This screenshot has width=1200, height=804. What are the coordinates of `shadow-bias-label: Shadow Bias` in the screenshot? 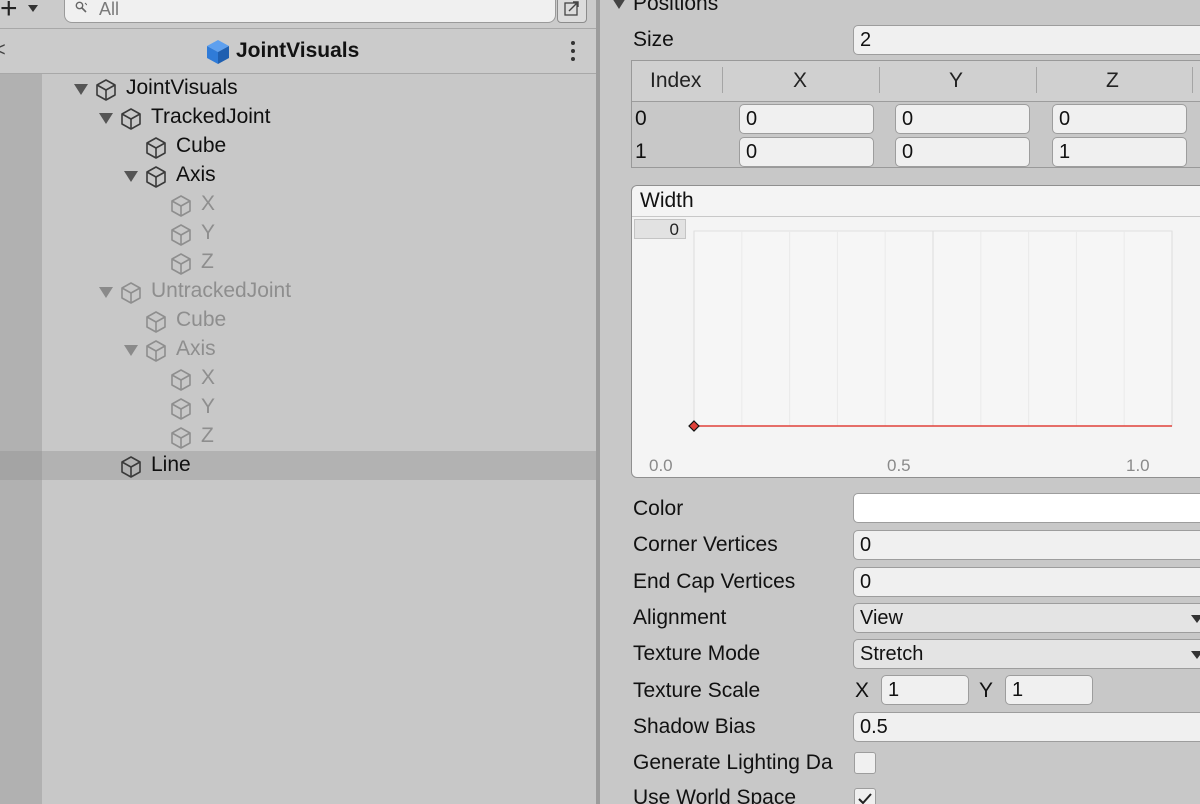 It's located at (694, 726).